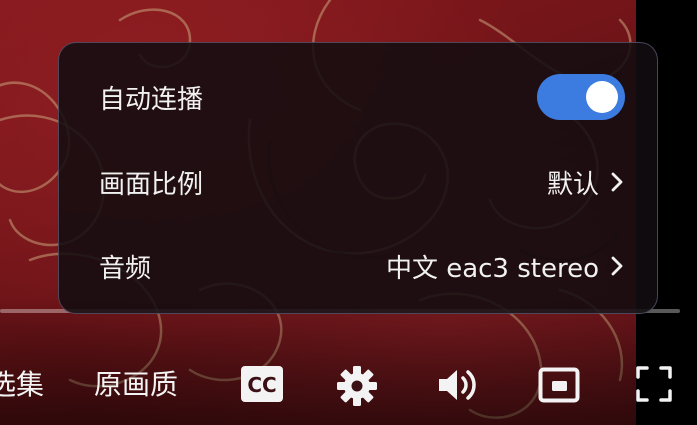  I want to click on aspect-ratio-label: 画面比例, so click(151, 184).